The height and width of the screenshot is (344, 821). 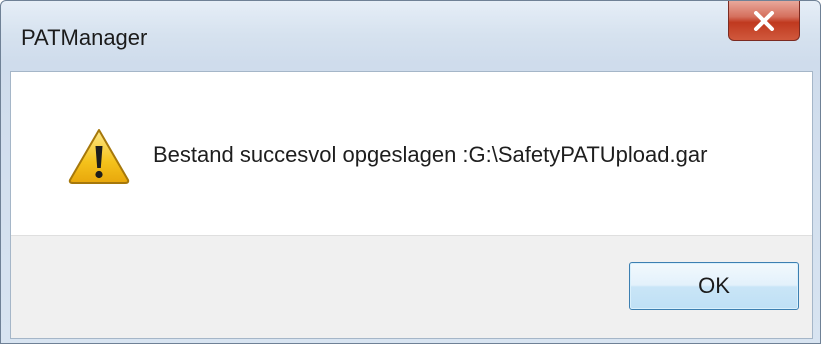 I want to click on ok-button: OK, so click(x=714, y=286).